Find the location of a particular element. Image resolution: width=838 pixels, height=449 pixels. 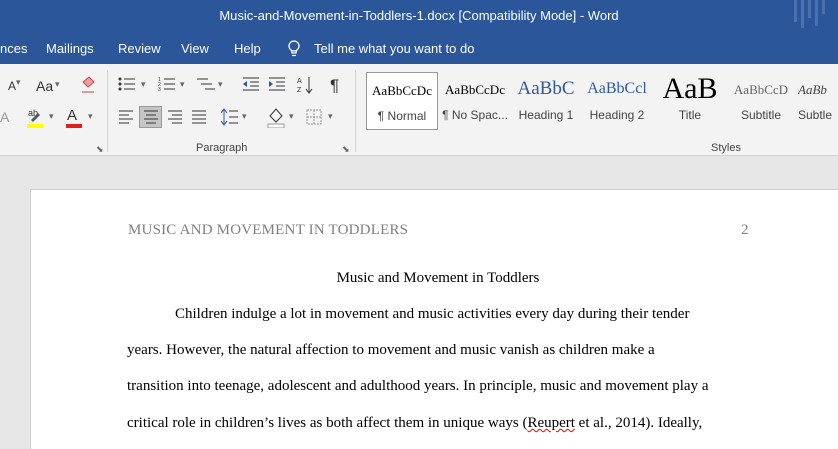

lightbulb-icon is located at coordinates (294, 48).